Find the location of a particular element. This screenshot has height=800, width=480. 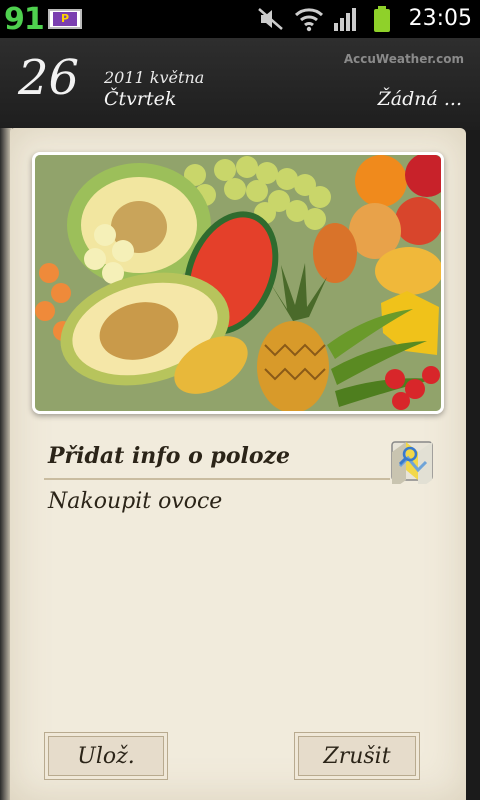

weekday: Čtvrtek is located at coordinates (140, 99).